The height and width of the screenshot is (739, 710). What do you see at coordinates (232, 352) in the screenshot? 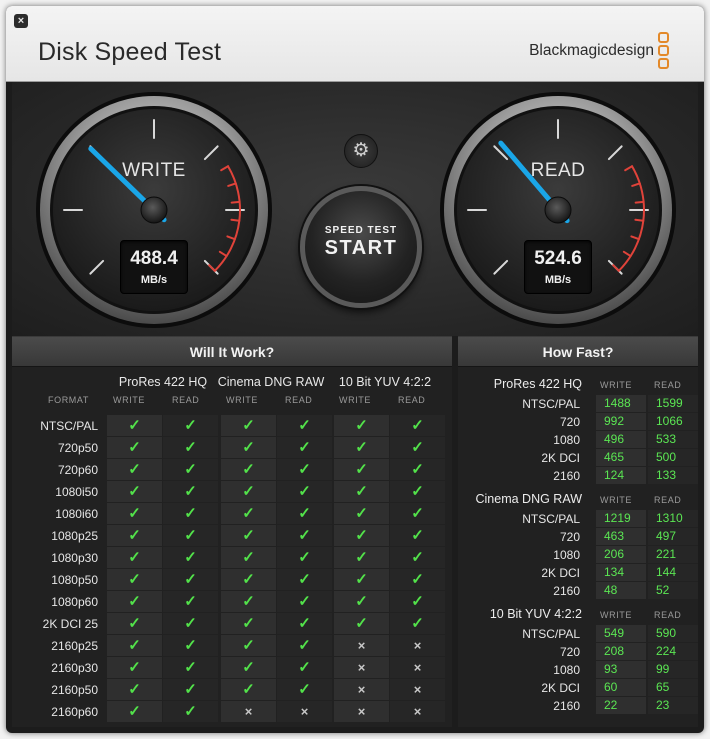
I see `will-it-work-header: Will It Work?` at bounding box center [232, 352].